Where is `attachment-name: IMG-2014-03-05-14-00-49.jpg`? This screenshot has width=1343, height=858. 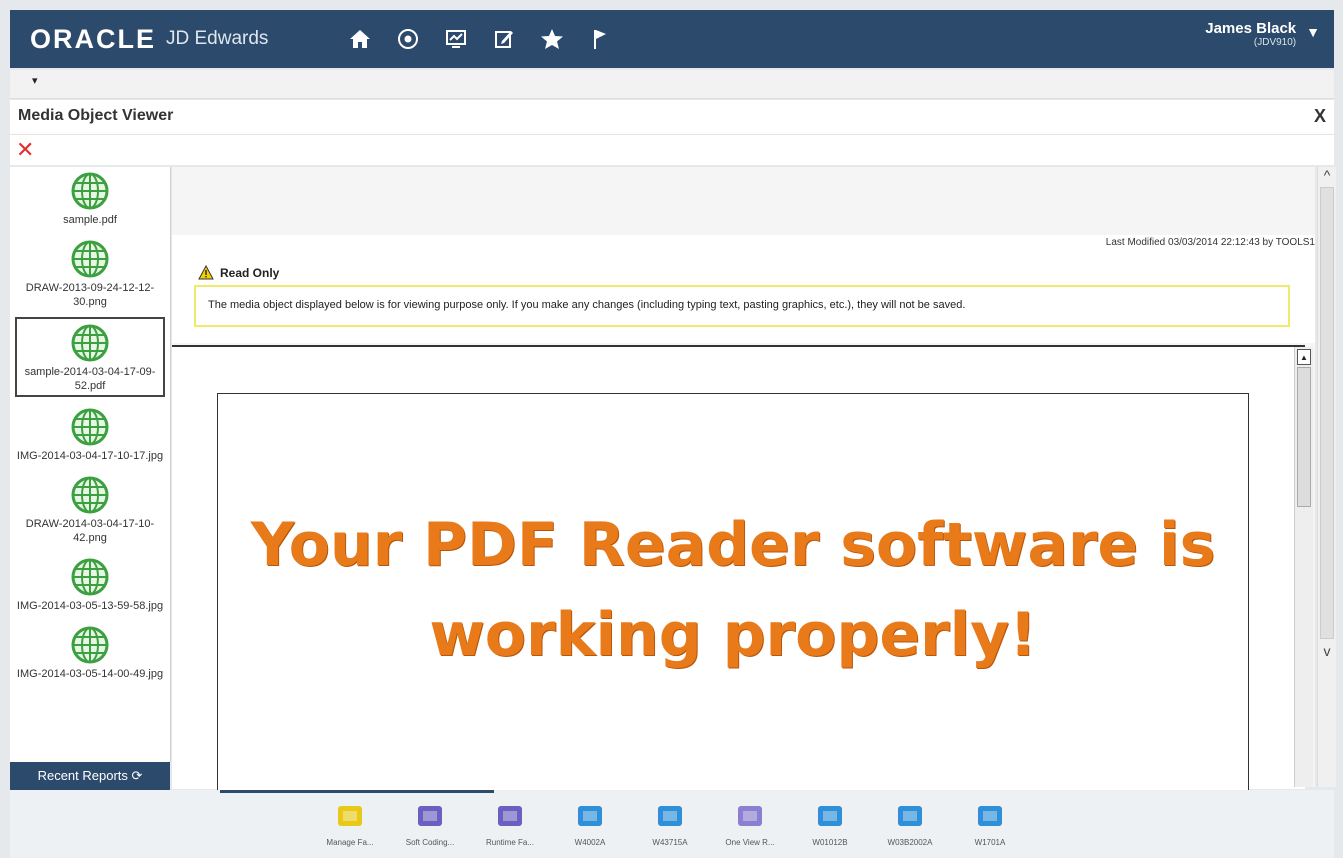
attachment-name: IMG-2014-03-05-14-00-49.jpg is located at coordinates (90, 674).